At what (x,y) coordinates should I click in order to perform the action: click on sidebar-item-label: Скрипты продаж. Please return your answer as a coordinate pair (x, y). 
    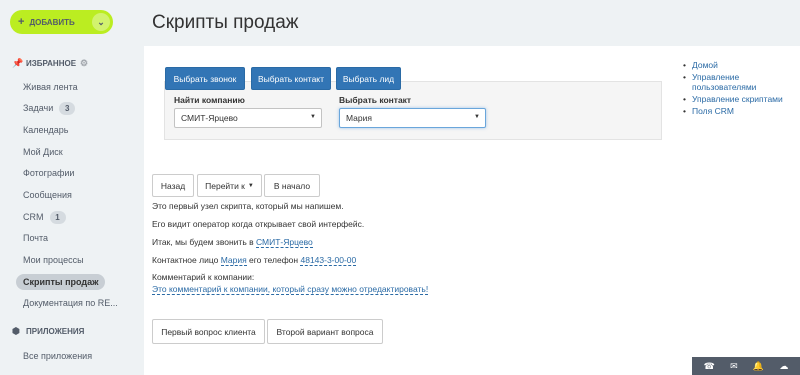
    Looking at the image, I should click on (61, 282).